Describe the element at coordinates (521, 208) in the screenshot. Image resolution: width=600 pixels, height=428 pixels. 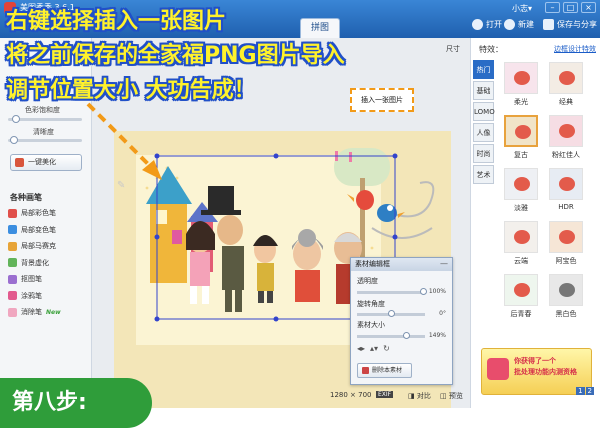
I see `effect-label: 淡雅` at that location.